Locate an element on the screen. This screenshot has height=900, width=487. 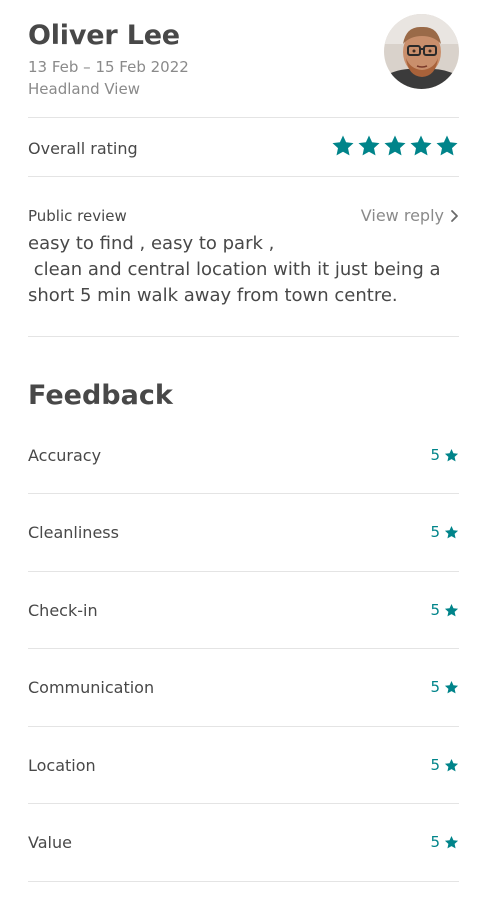
public-review-title: Public review is located at coordinates (77, 216).